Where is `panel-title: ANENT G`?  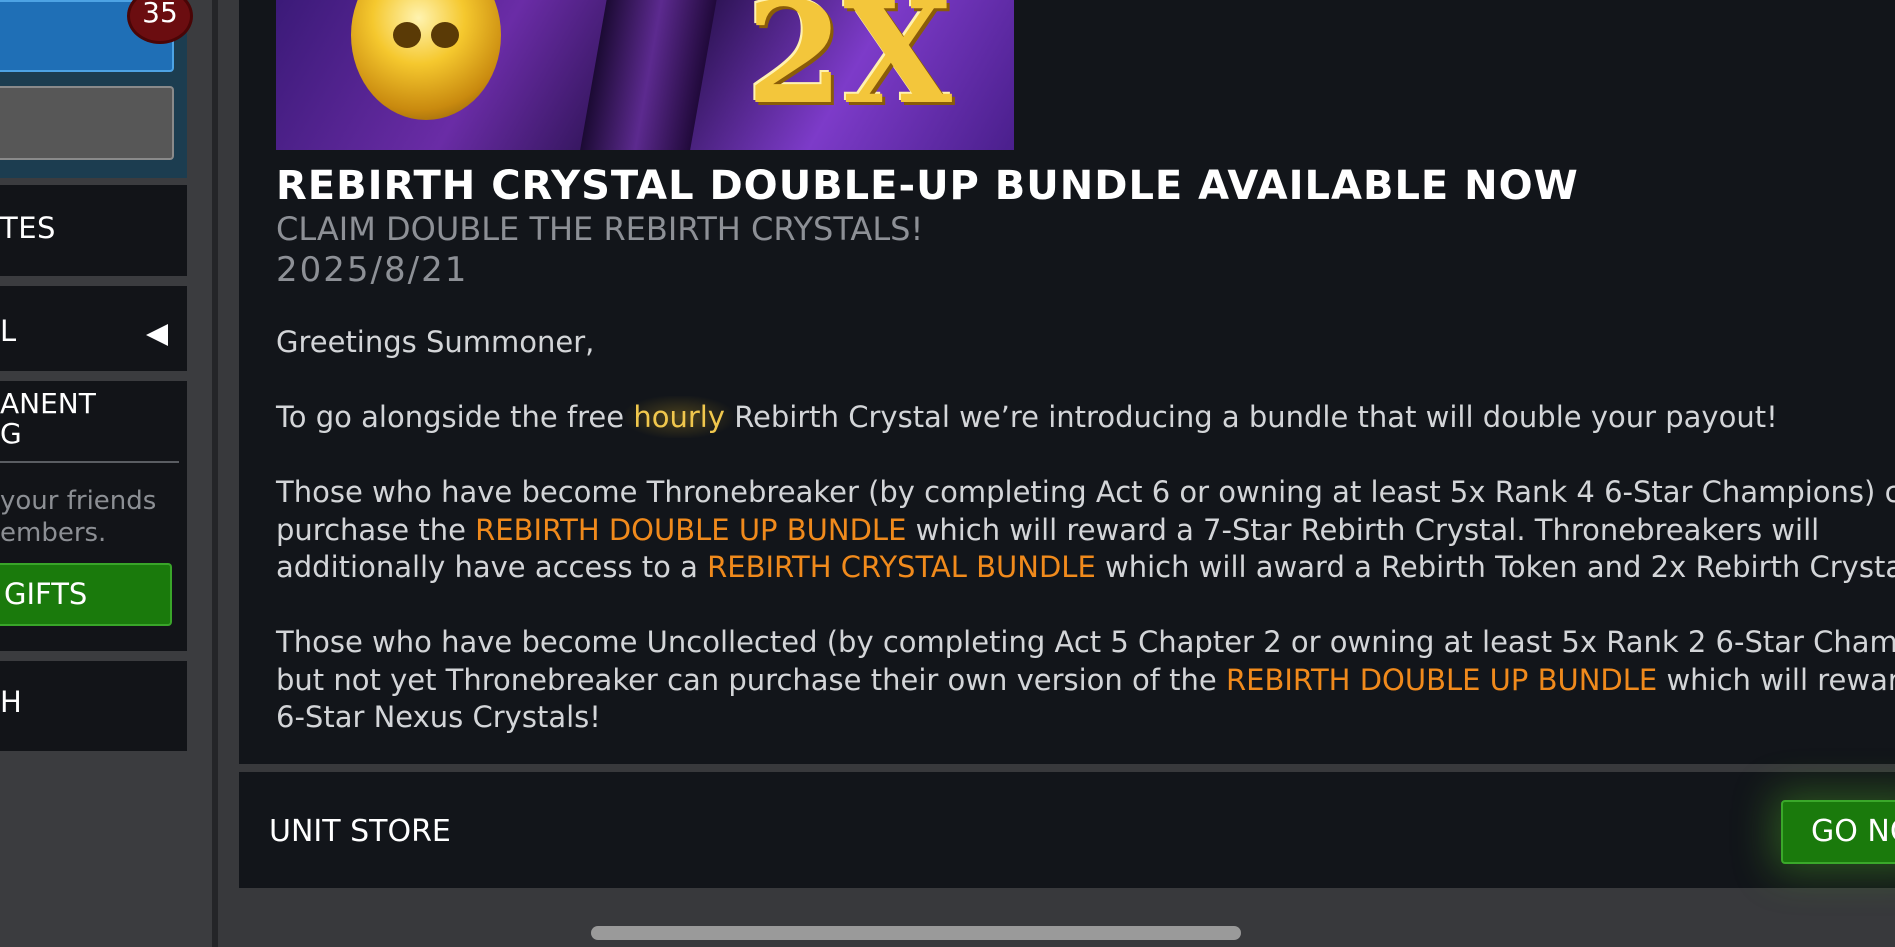
panel-title: ANENT G is located at coordinates (48, 418).